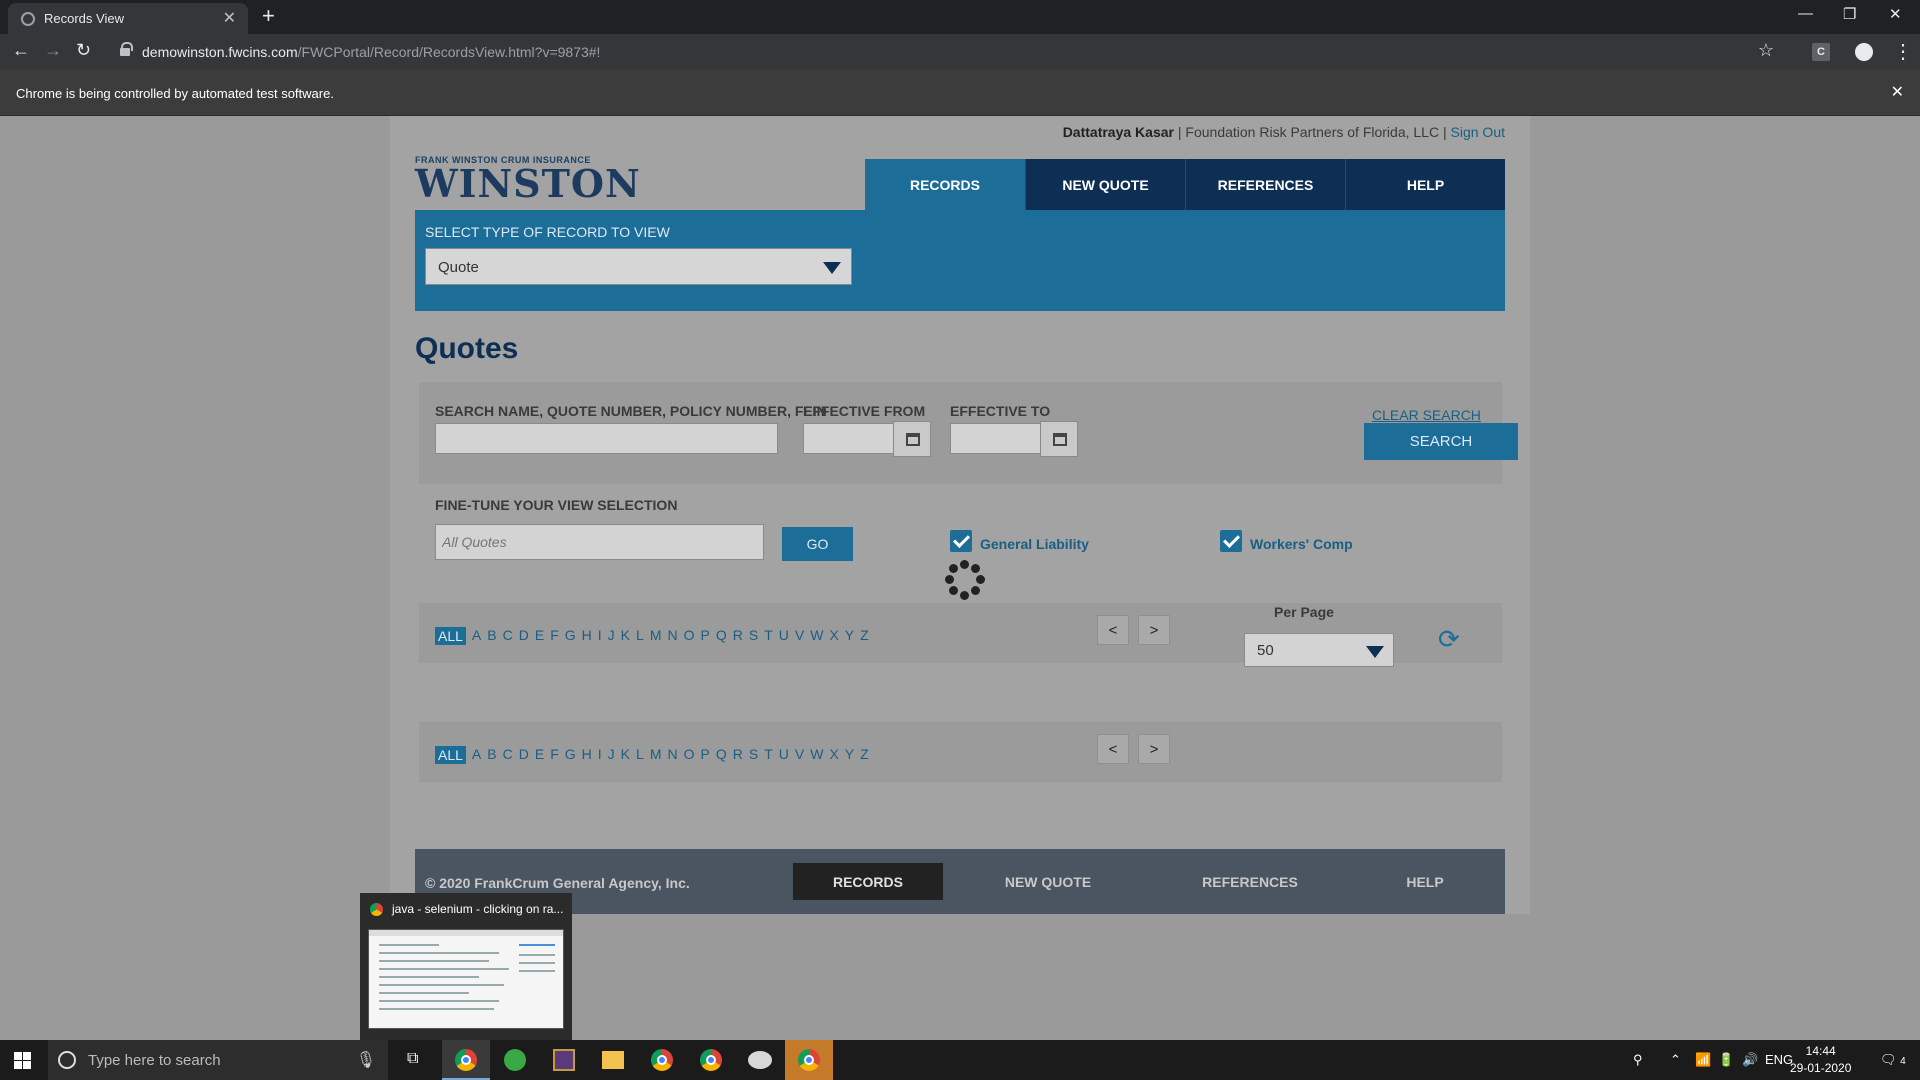  What do you see at coordinates (1726, 1060) in the screenshot?
I see `battery-icon: 🔋` at bounding box center [1726, 1060].